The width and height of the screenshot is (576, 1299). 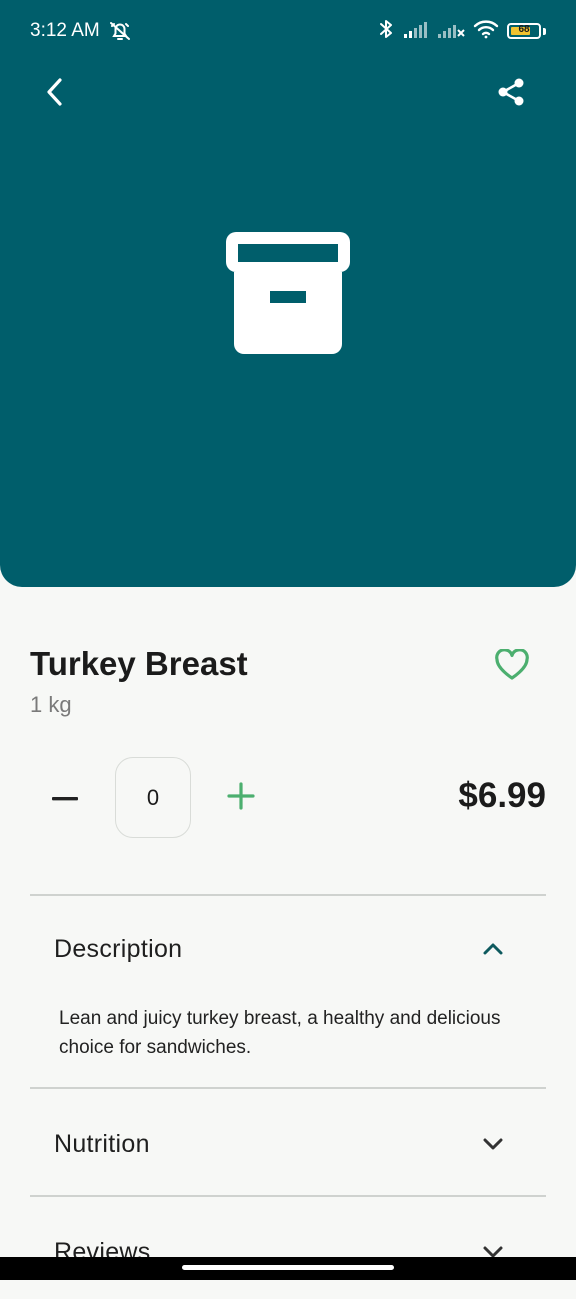 I want to click on chevron-up-icon, so click(x=493, y=949).